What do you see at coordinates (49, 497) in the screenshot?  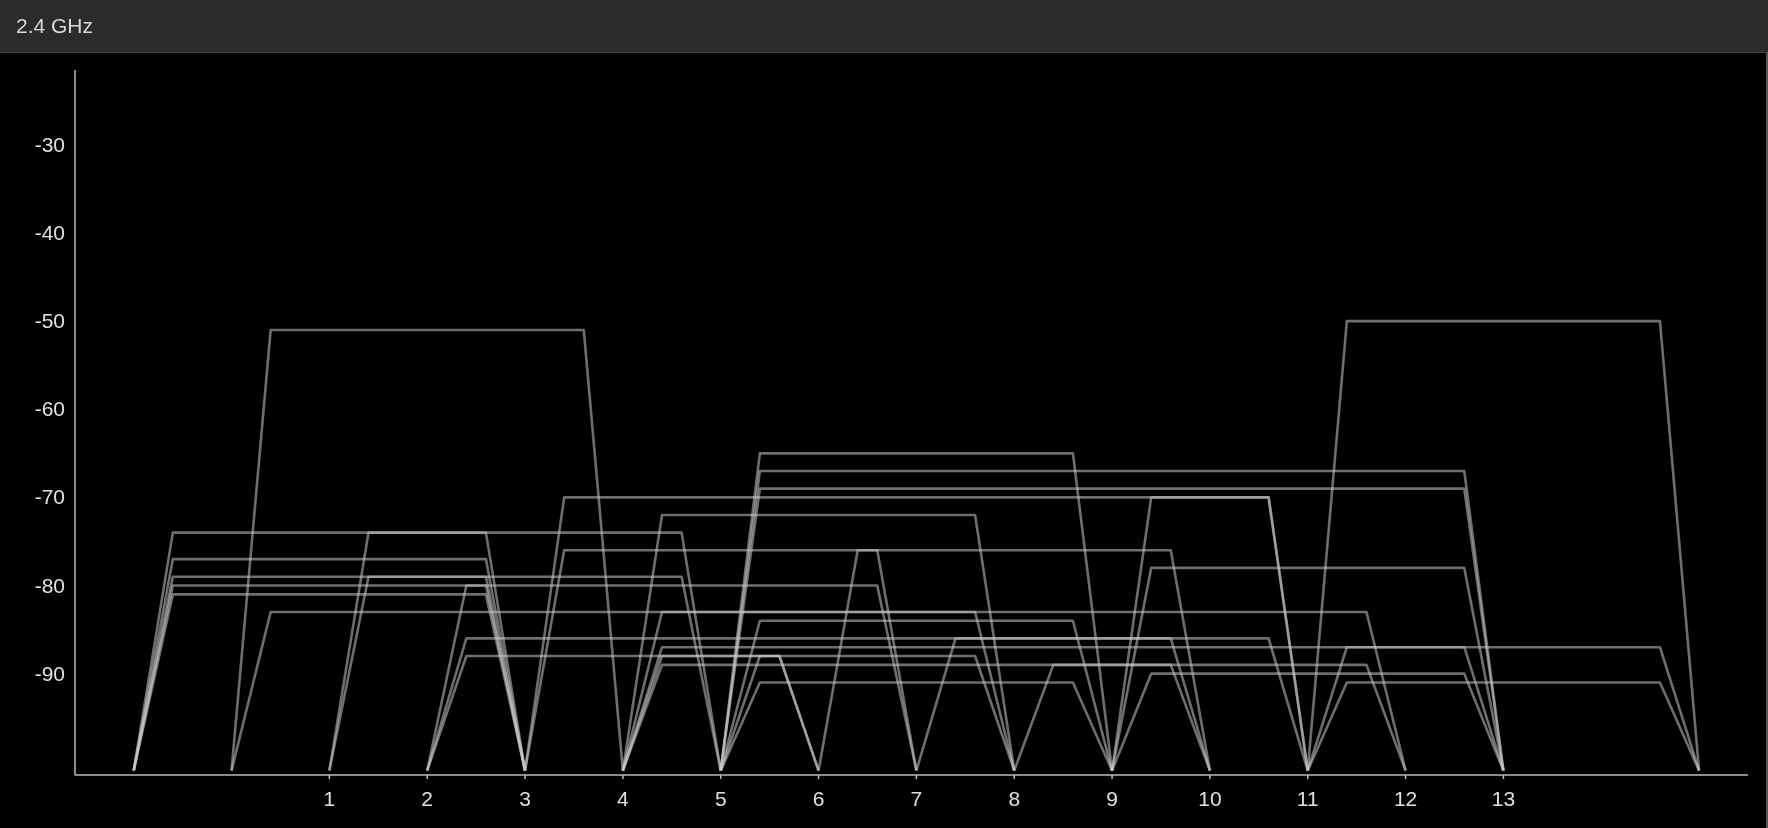 I see `y-tick-label: -70` at bounding box center [49, 497].